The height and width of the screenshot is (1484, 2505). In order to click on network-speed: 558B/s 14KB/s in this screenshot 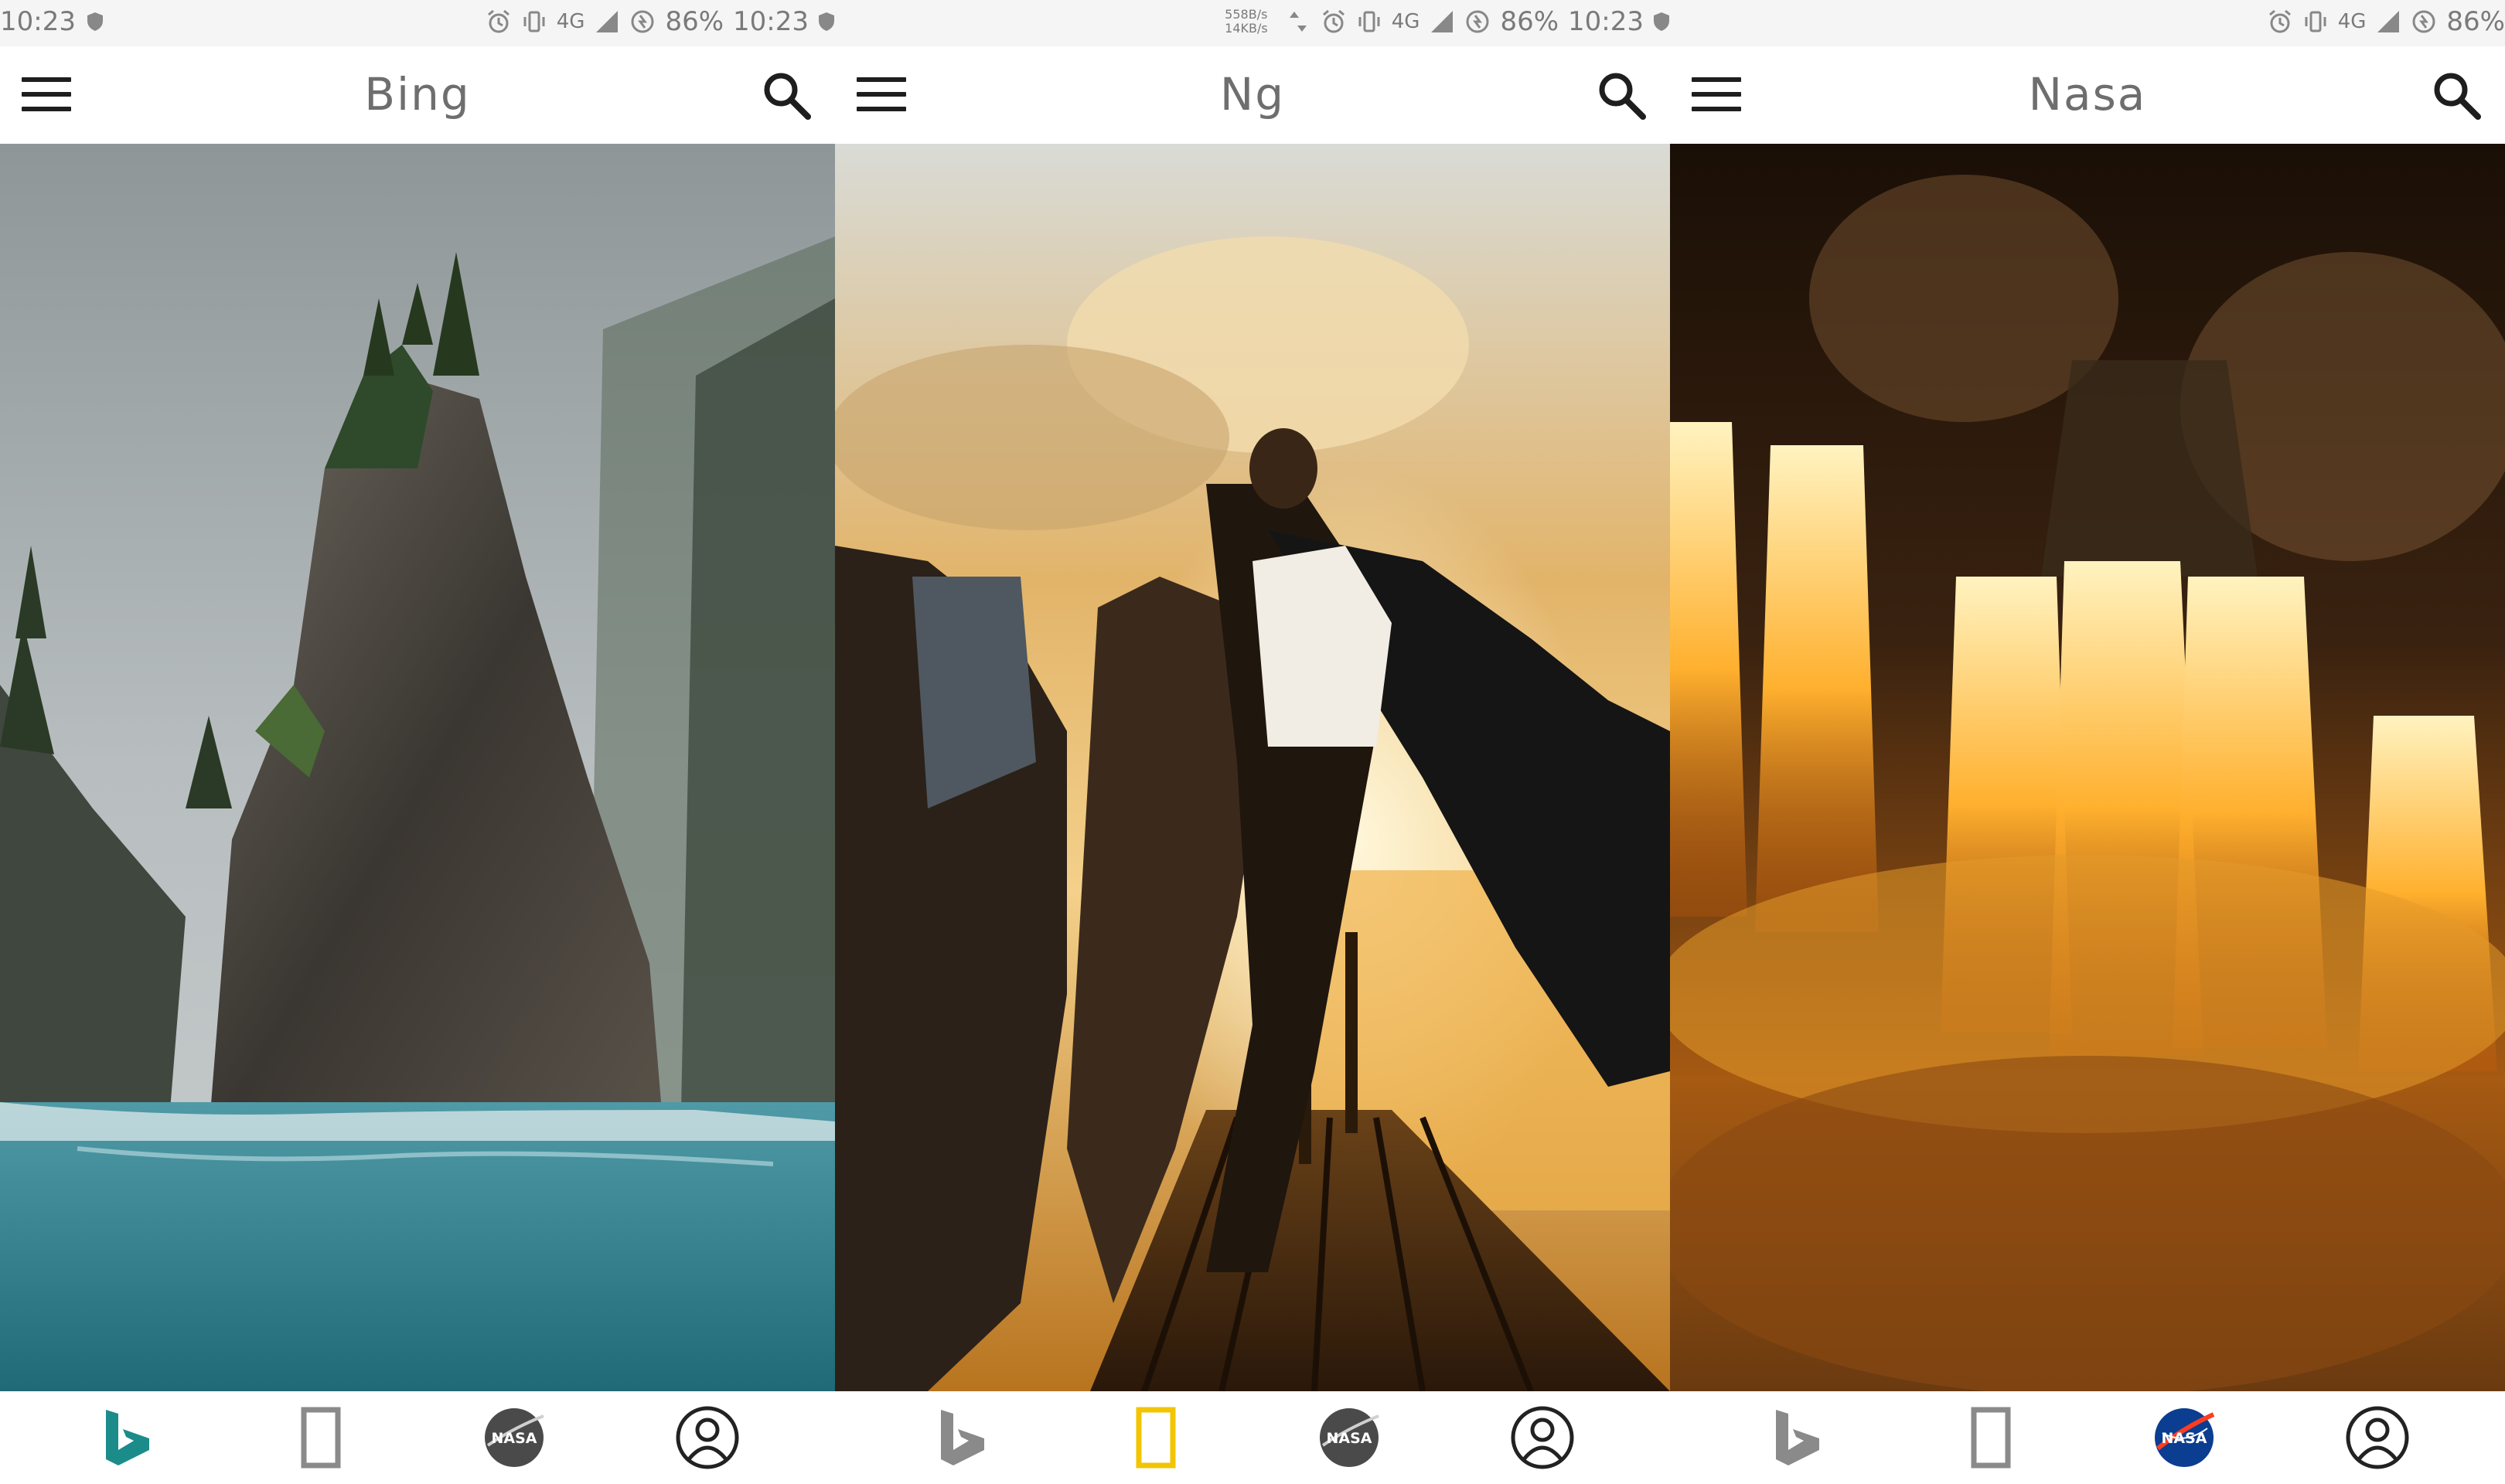, I will do `click(1246, 22)`.